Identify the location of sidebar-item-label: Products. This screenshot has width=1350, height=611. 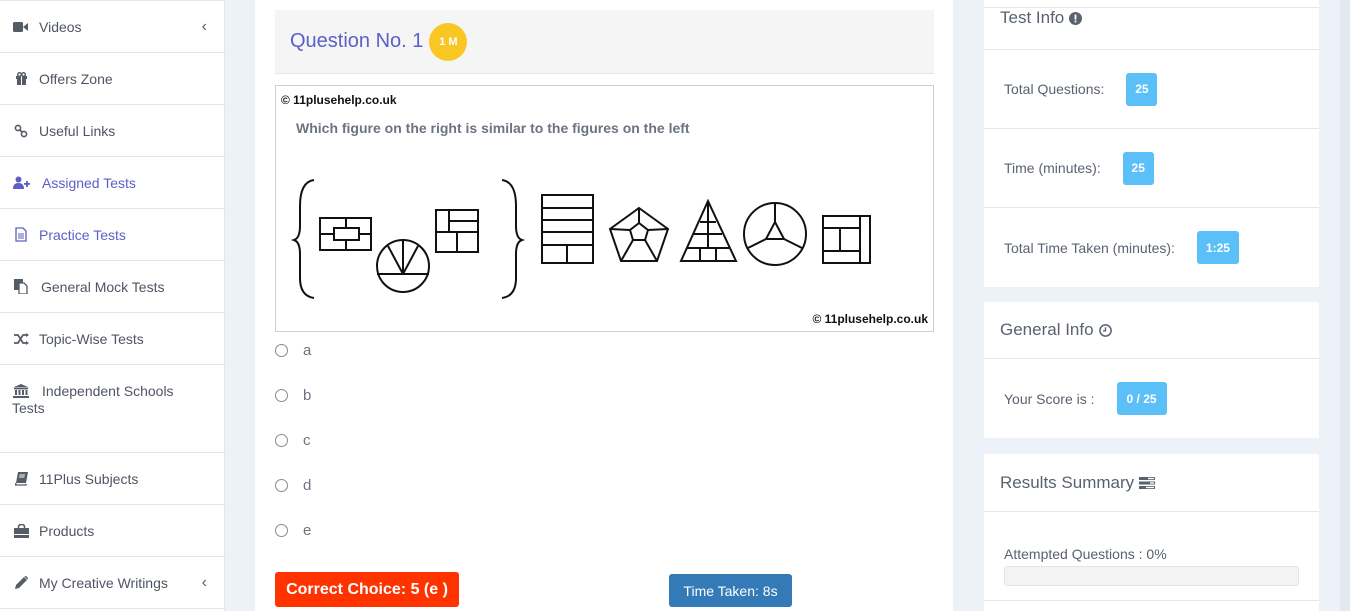
(67, 530).